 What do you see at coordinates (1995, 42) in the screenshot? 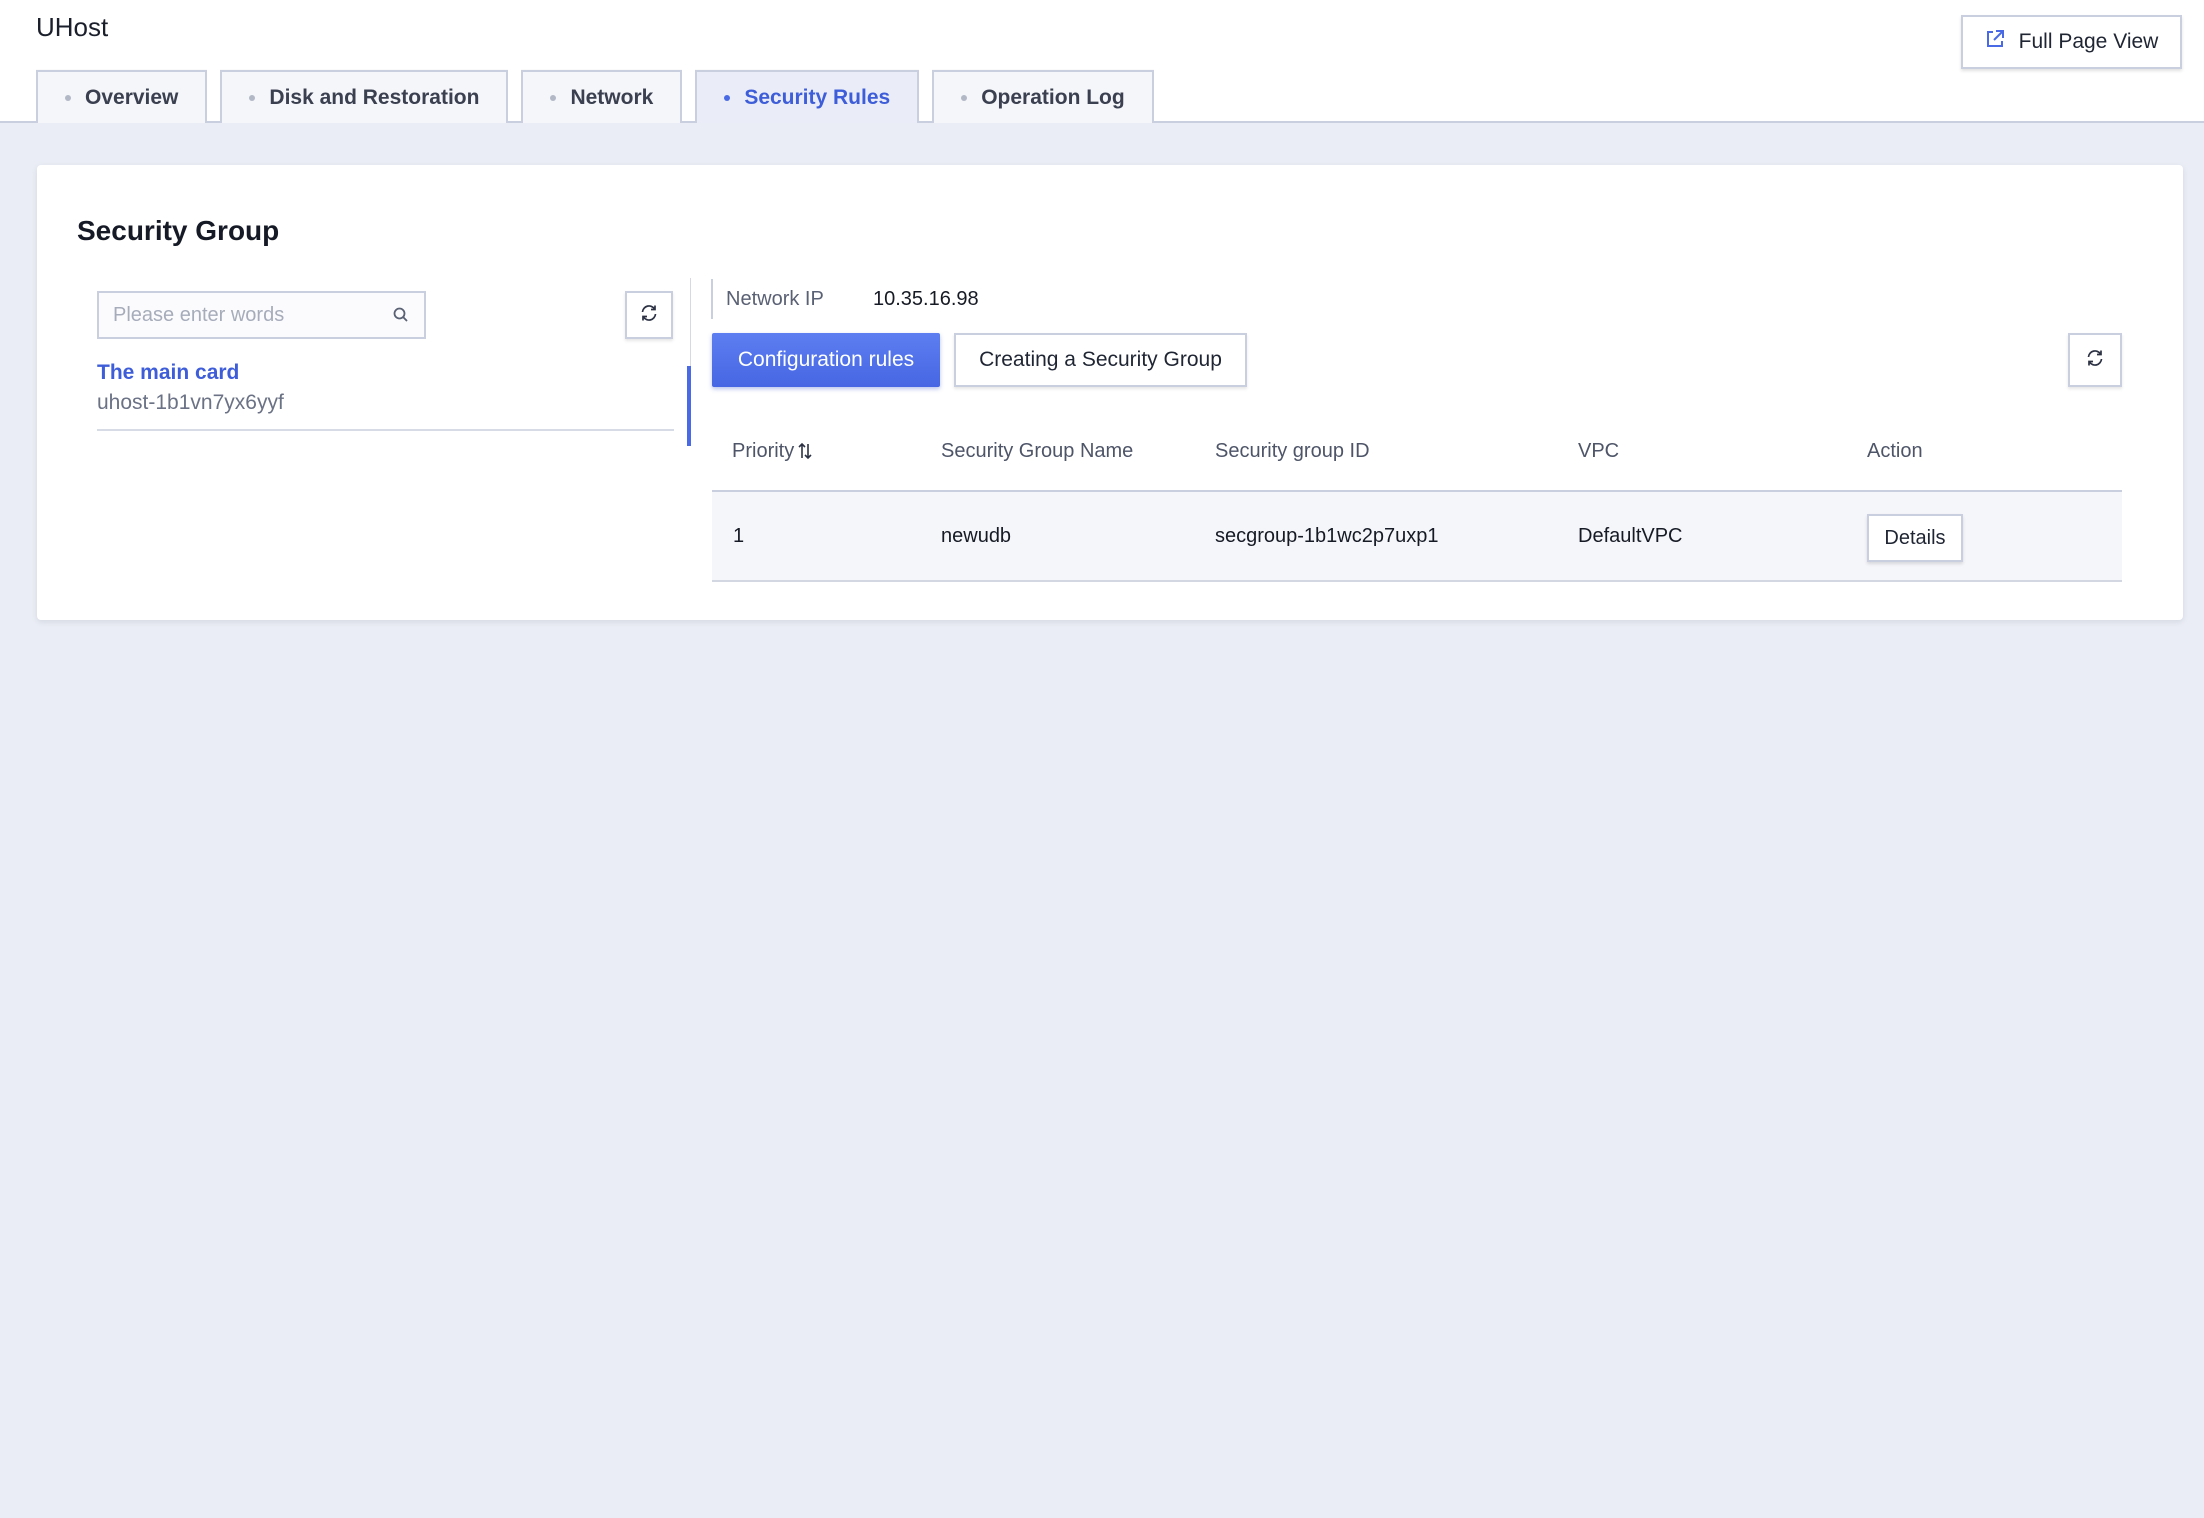
I see `external-link-icon` at bounding box center [1995, 42].